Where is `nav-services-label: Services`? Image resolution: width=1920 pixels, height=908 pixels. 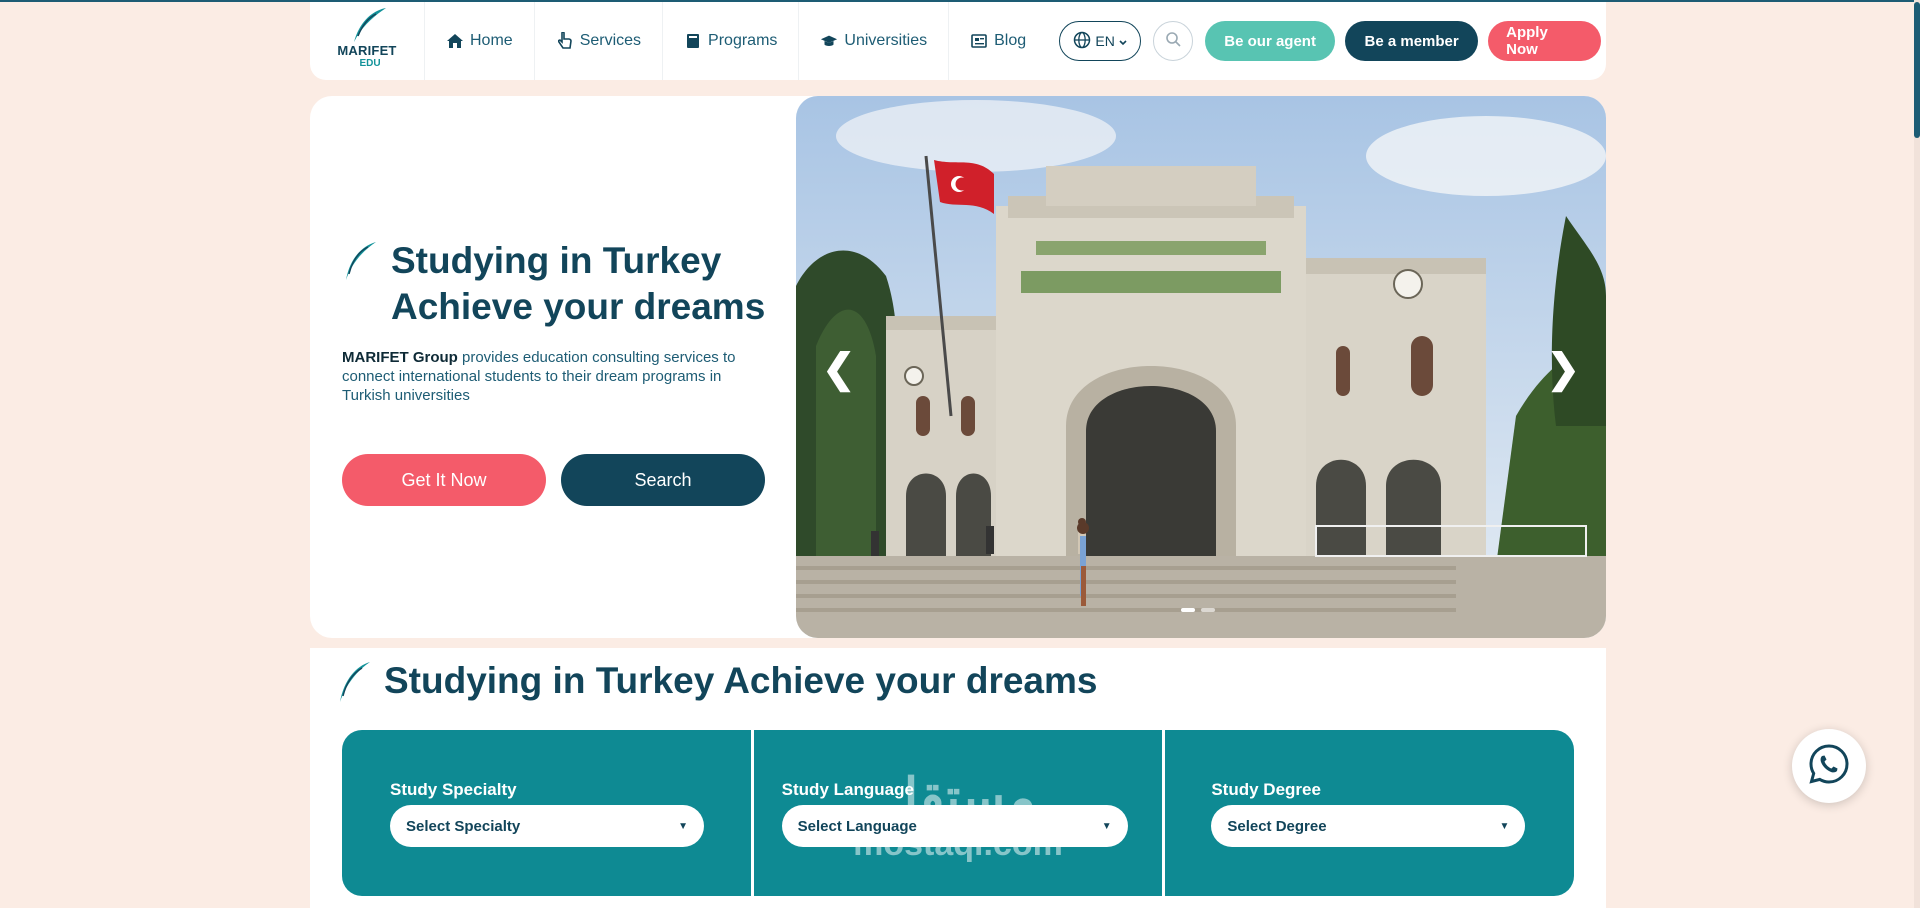
nav-services-label: Services is located at coordinates (610, 40).